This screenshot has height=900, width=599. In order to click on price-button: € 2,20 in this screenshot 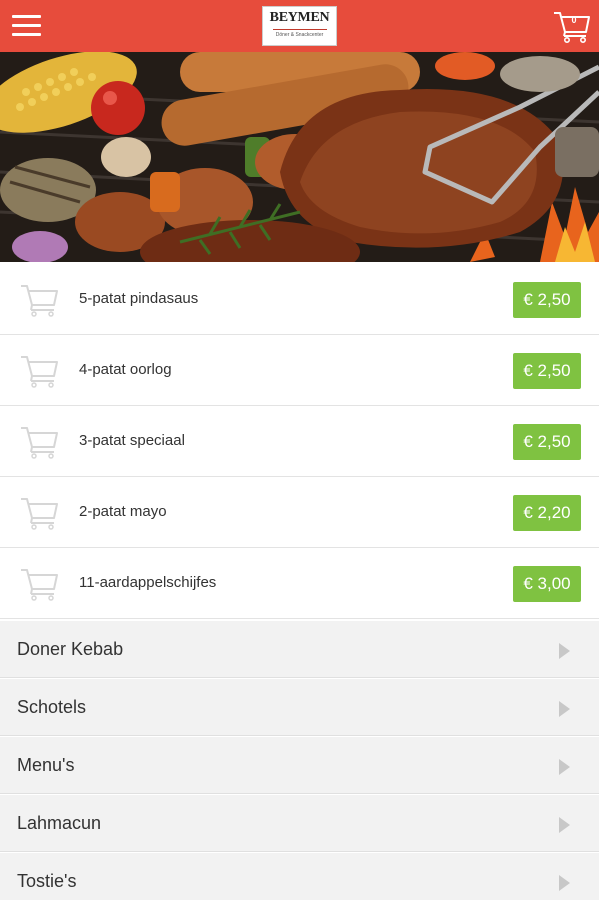, I will do `click(547, 513)`.